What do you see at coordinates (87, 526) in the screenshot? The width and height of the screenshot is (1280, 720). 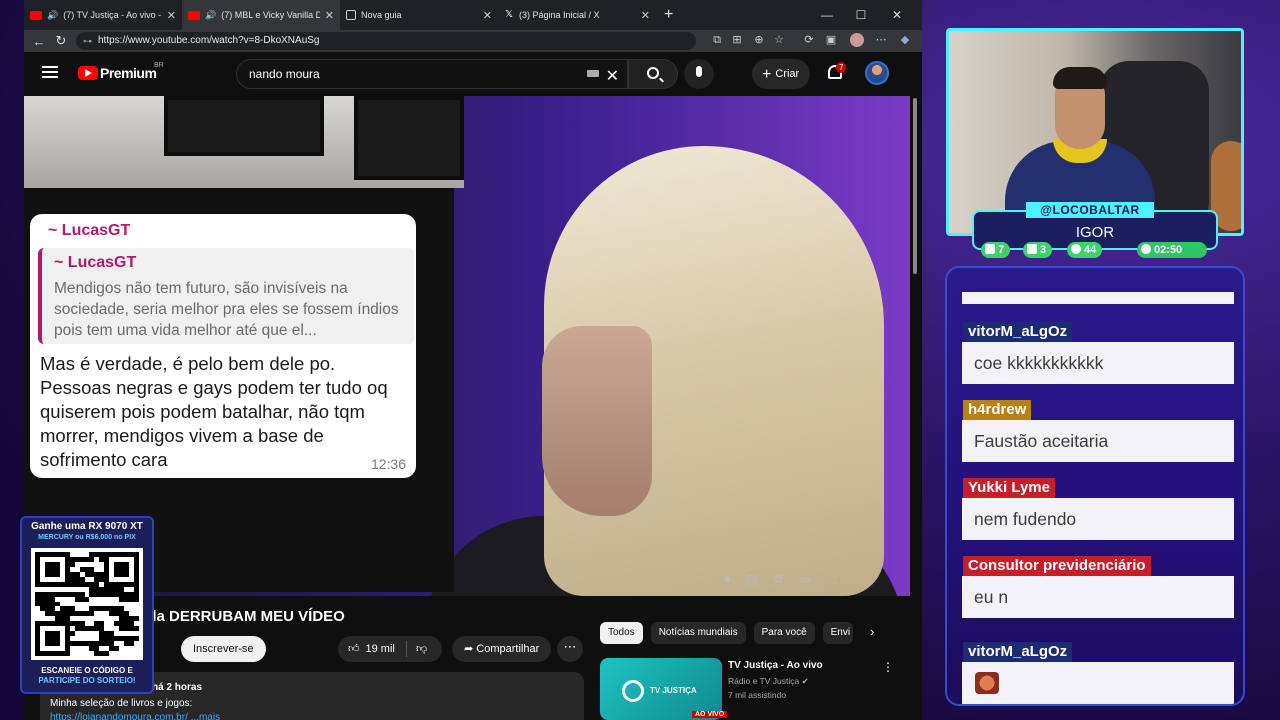 I see `giveaway-title: Ganhe uma RX 9070 XT` at bounding box center [87, 526].